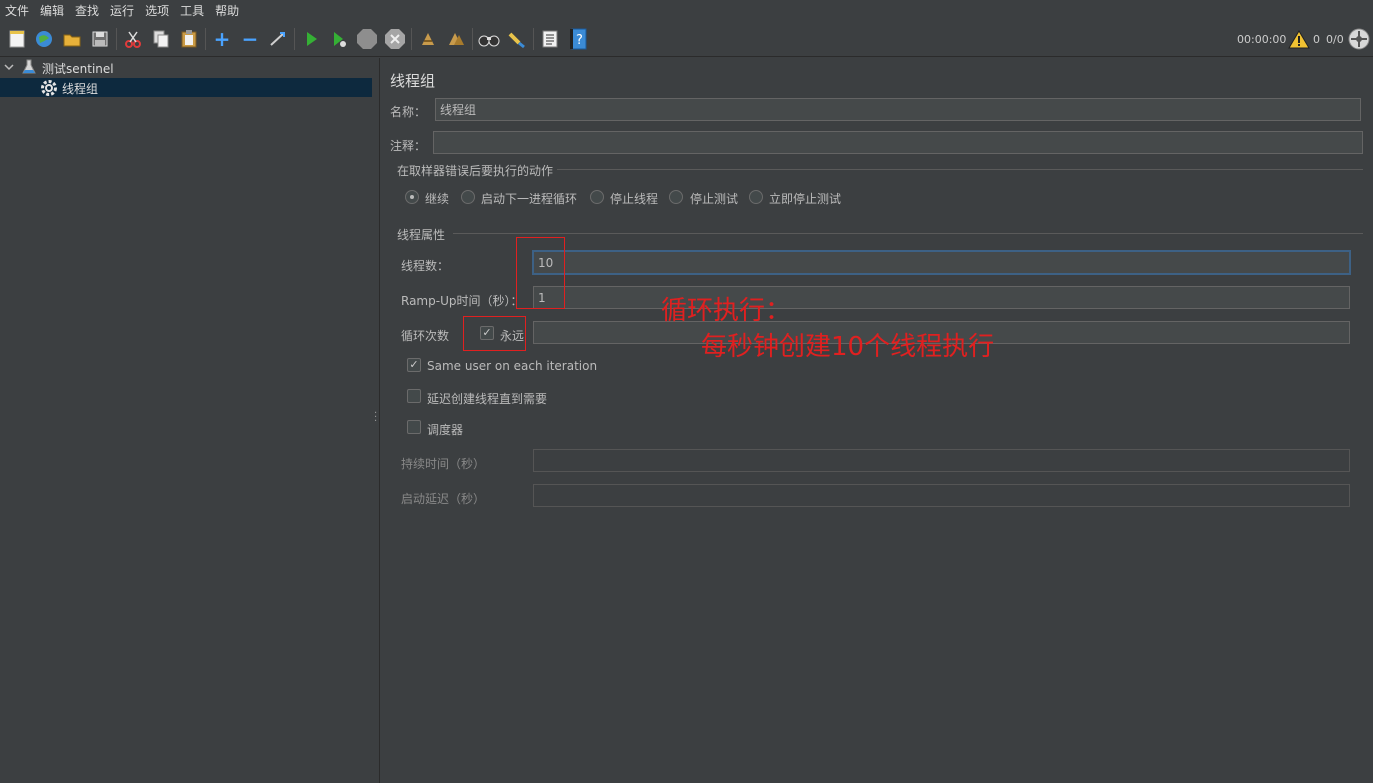 The height and width of the screenshot is (783, 1373). I want to click on radio-stop-test, so click(676, 197).